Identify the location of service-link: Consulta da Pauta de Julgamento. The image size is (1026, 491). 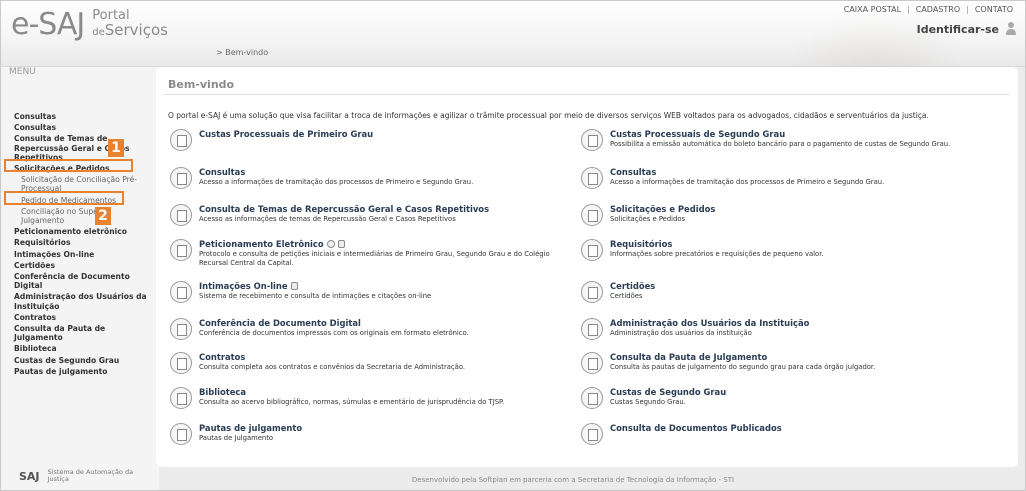
(688, 357).